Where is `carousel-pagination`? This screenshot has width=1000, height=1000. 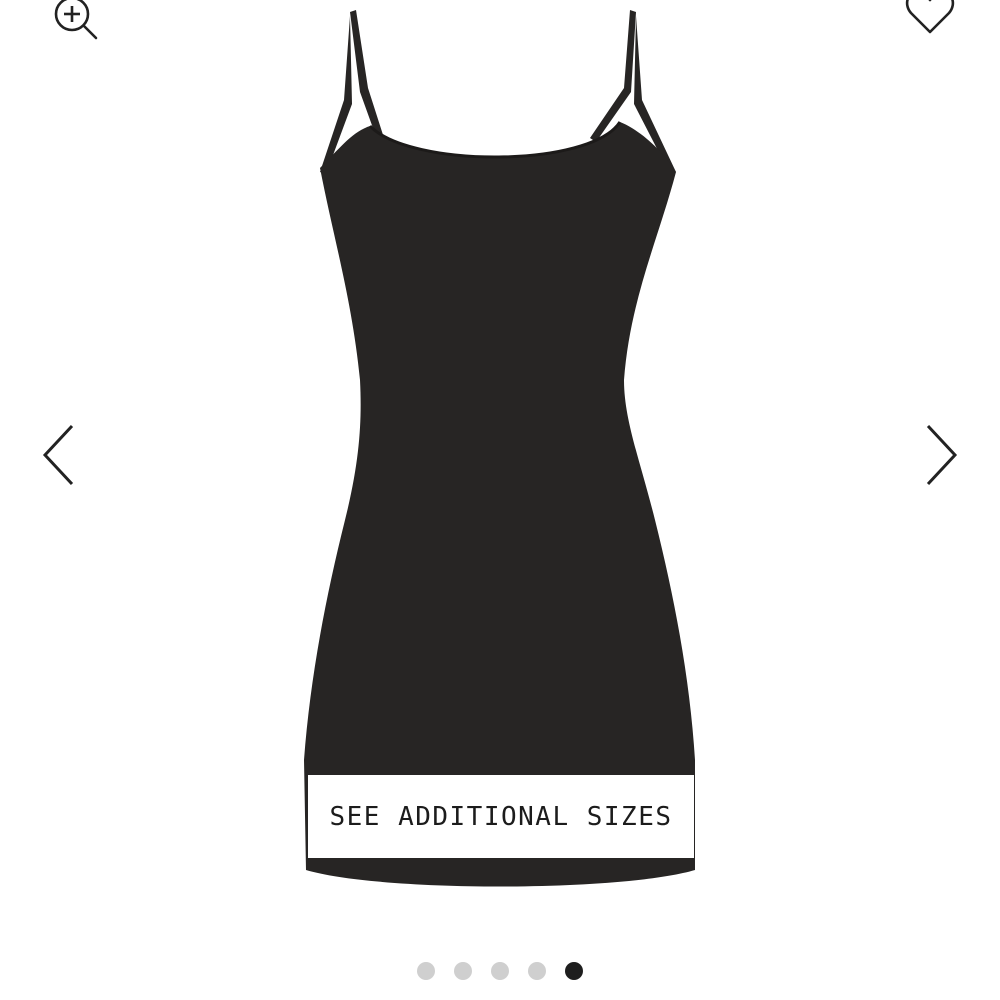 carousel-pagination is located at coordinates (500, 972).